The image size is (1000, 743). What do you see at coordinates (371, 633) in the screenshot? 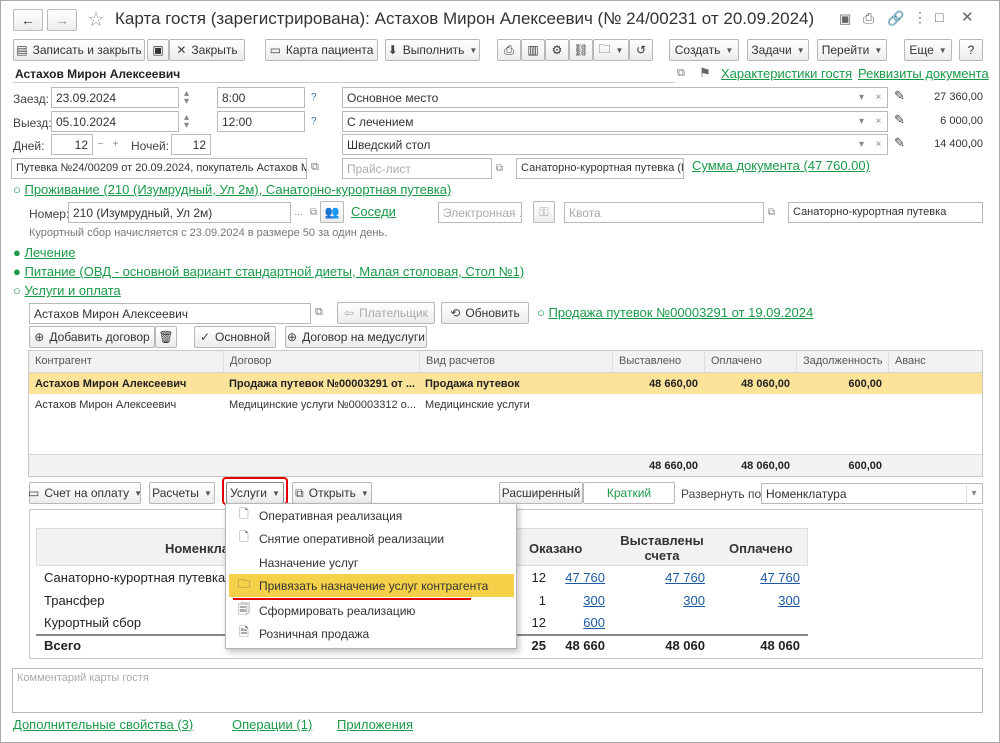
I see `menu-item-retail-sale: 🗎 Розничная продажа` at bounding box center [371, 633].